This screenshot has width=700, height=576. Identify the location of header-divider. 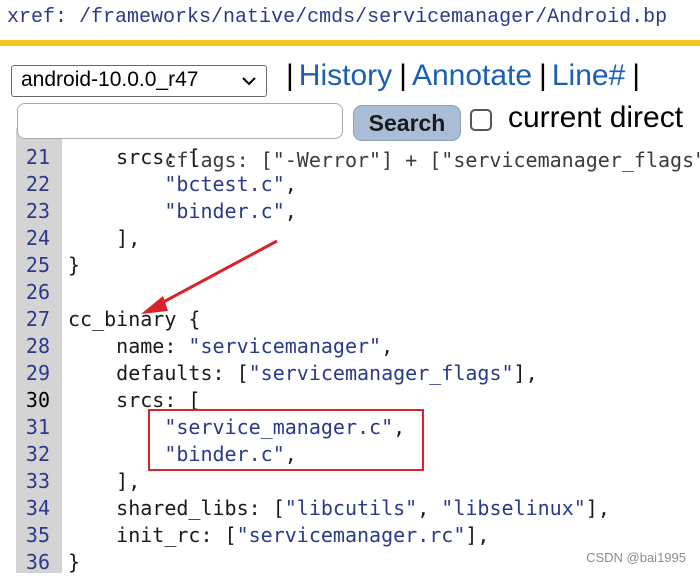
(350, 43).